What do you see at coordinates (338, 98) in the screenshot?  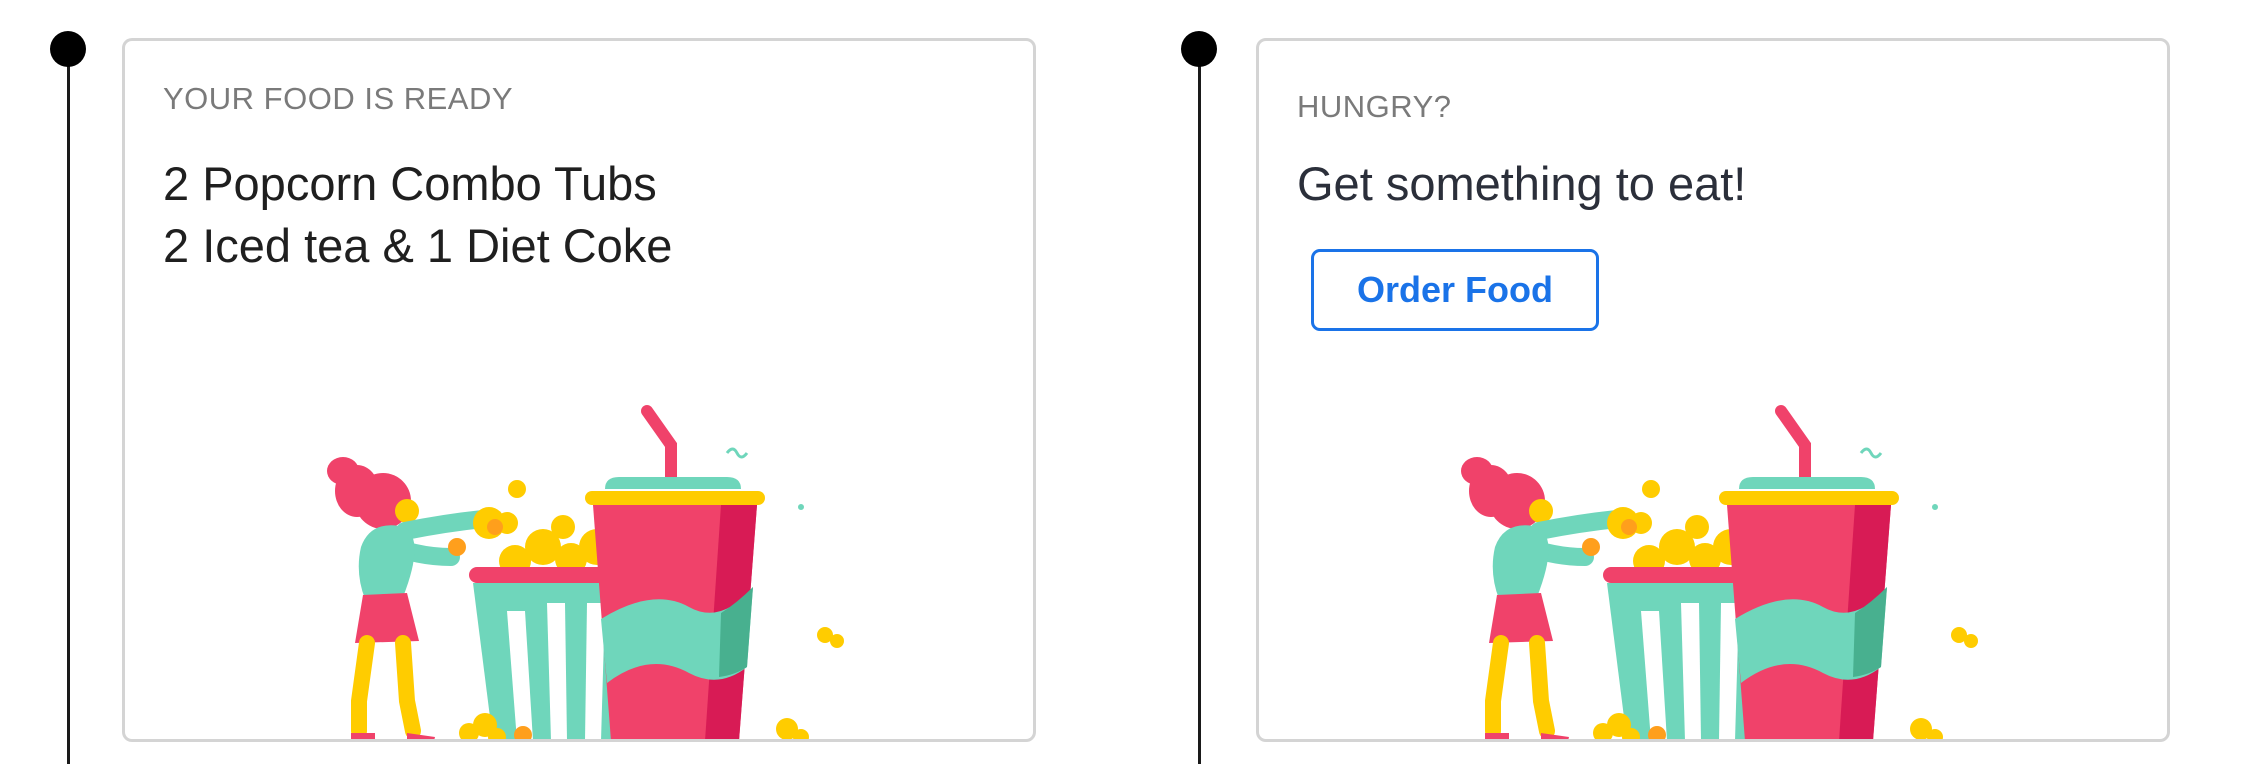 I see `card-eyebrow: YOUR FOOD IS READY` at bounding box center [338, 98].